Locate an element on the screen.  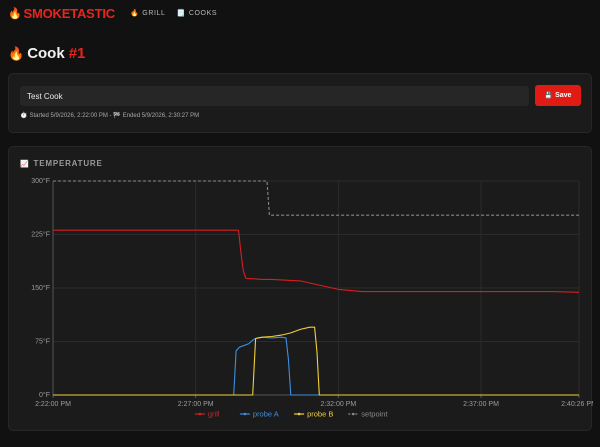
legend-label: probe B is located at coordinates (320, 414).